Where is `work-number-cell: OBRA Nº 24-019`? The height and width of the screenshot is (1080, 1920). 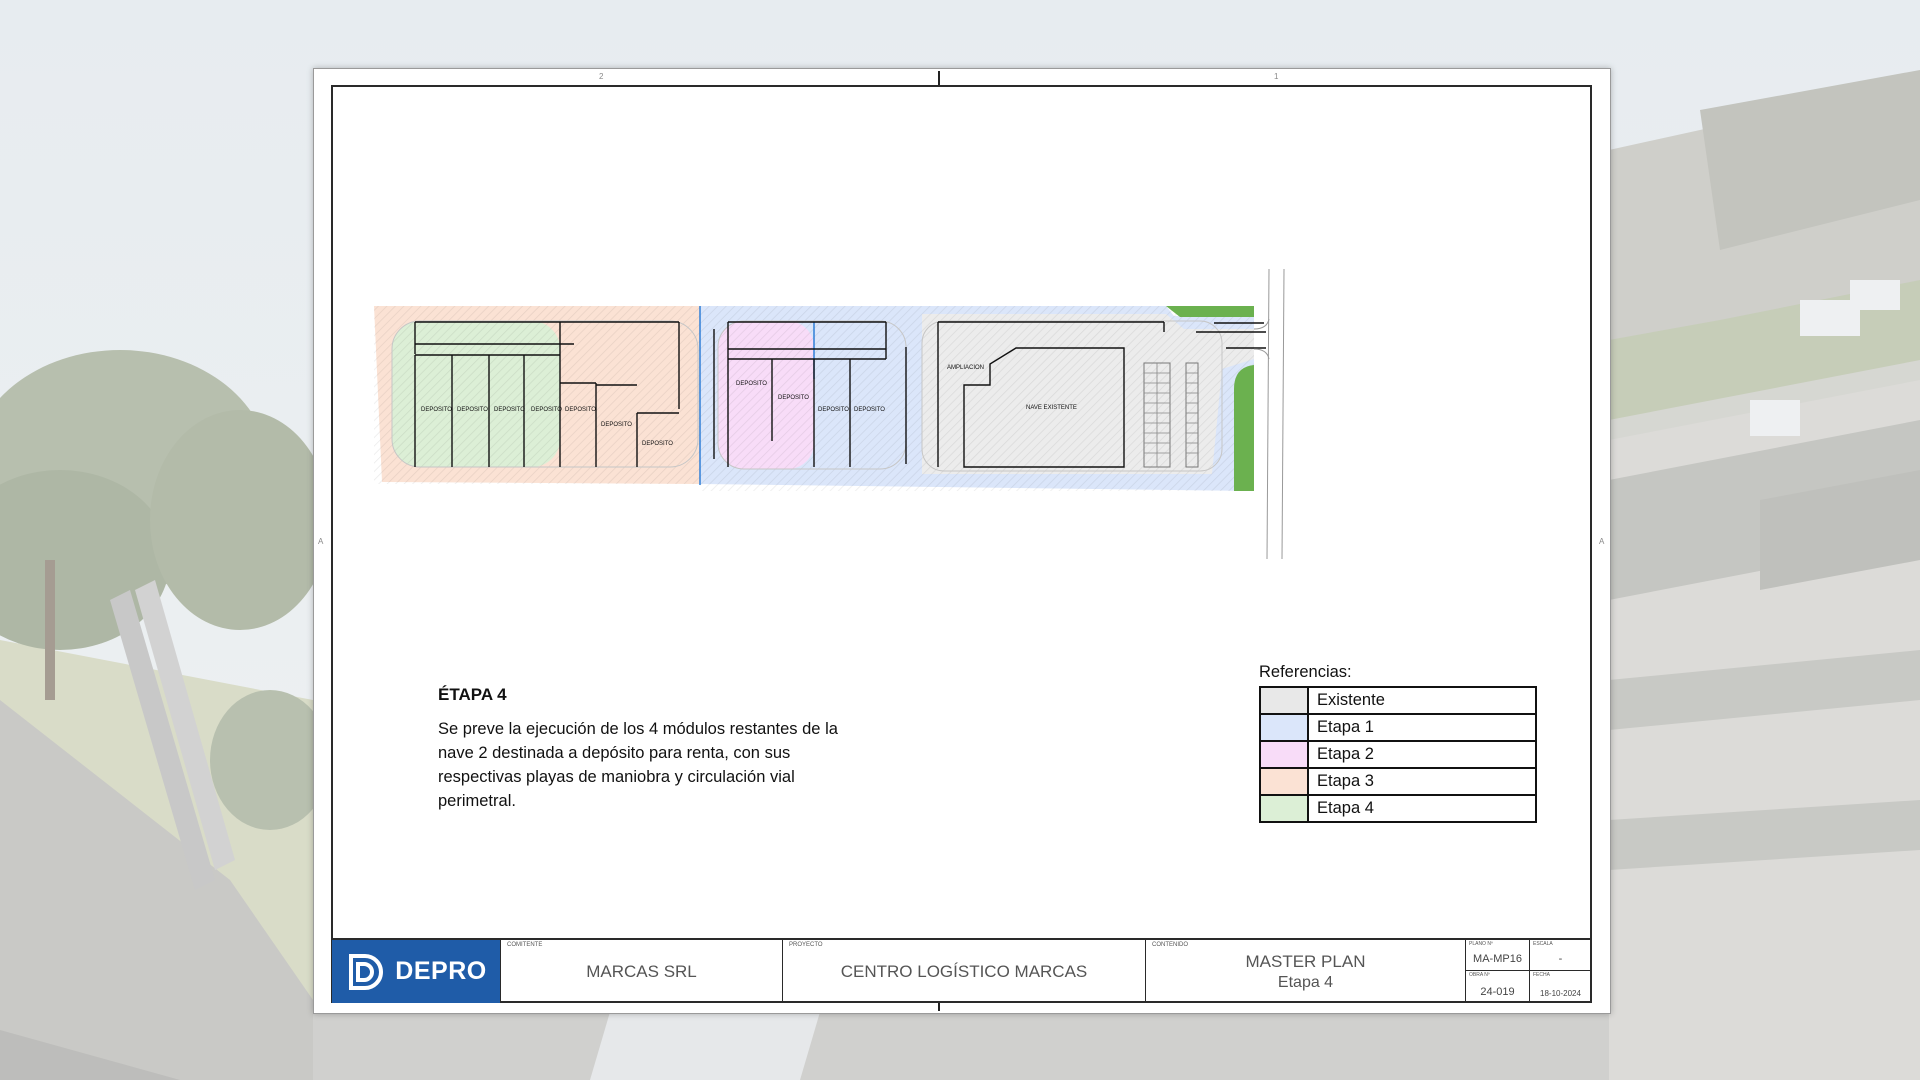
work-number-cell: OBRA Nº 24-019 is located at coordinates (1497, 987).